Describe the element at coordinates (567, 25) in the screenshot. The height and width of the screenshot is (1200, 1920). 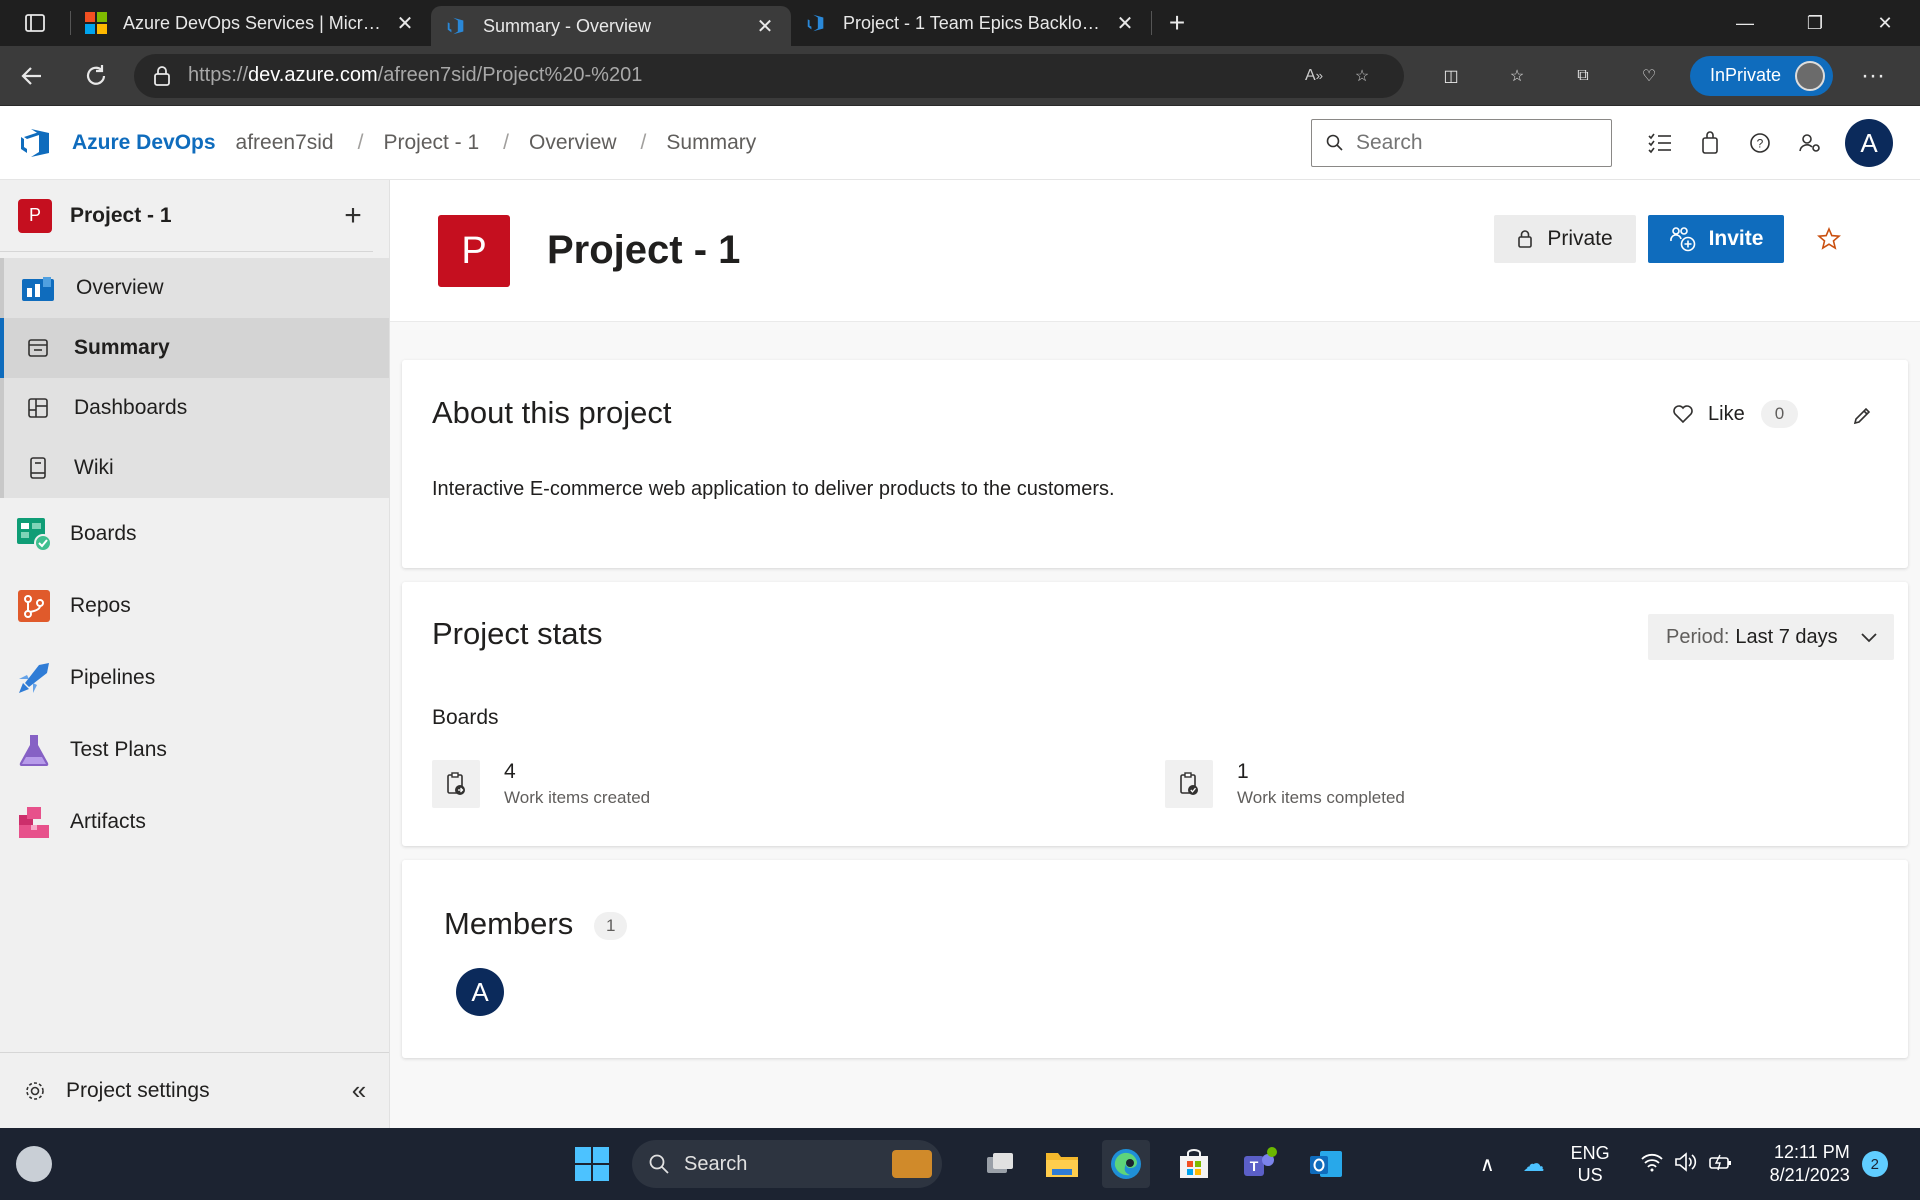
I see `tab-title: Summary - Overview` at that location.